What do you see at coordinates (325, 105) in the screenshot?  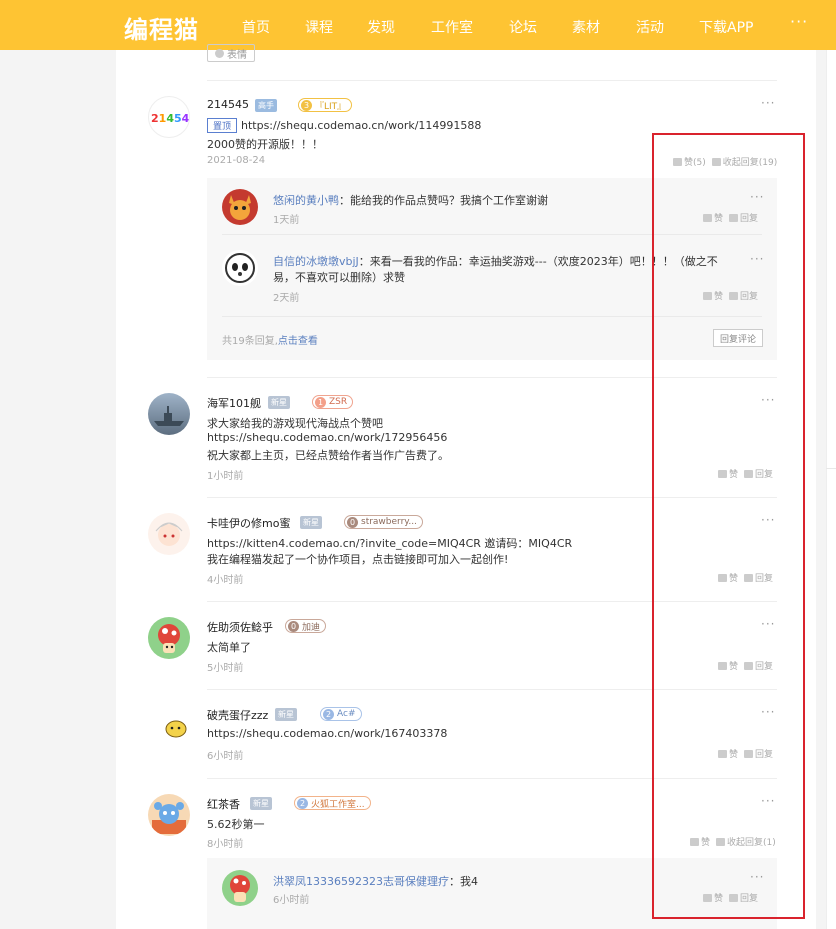 I see `studio-tag: 3 『LIT』` at bounding box center [325, 105].